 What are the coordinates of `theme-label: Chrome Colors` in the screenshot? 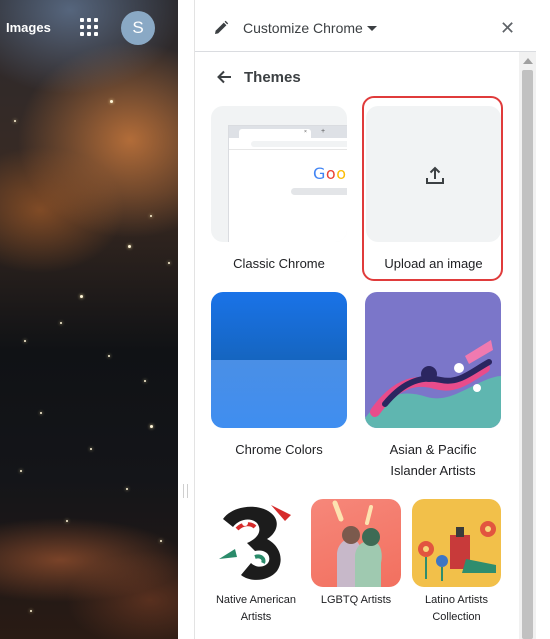 It's located at (279, 449).